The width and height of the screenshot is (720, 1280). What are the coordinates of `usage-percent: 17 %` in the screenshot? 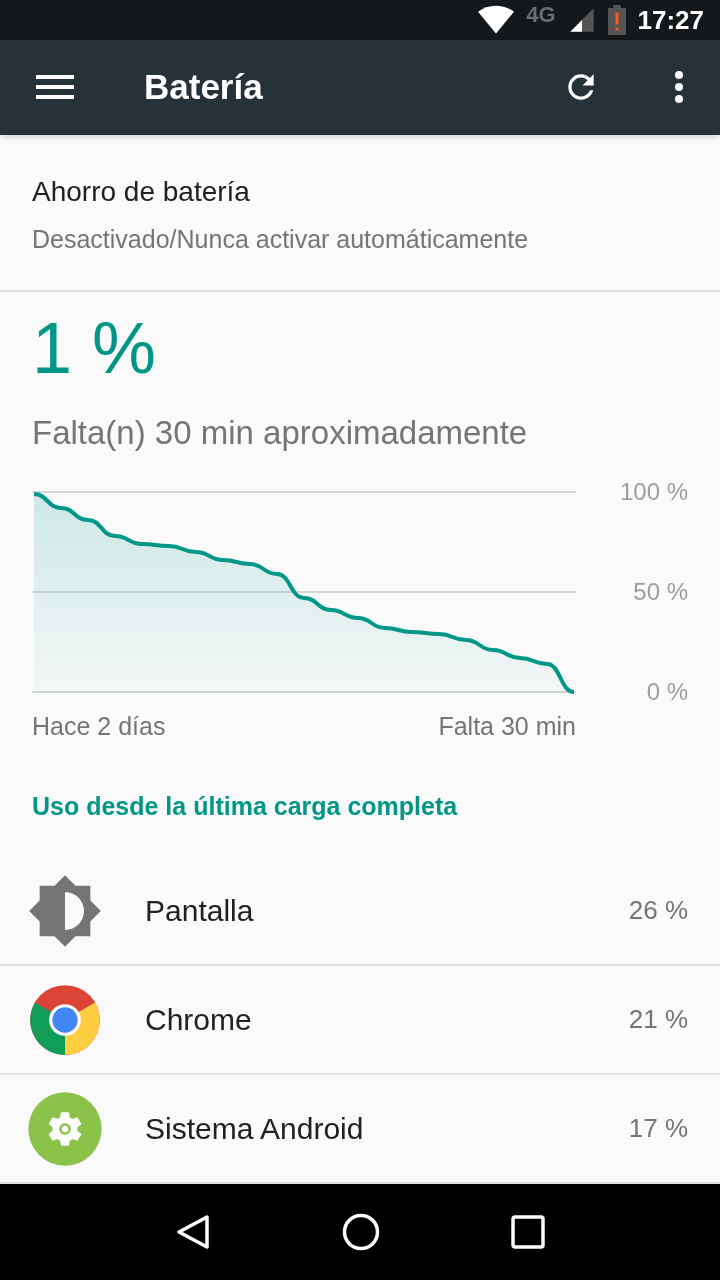 It's located at (658, 1128).